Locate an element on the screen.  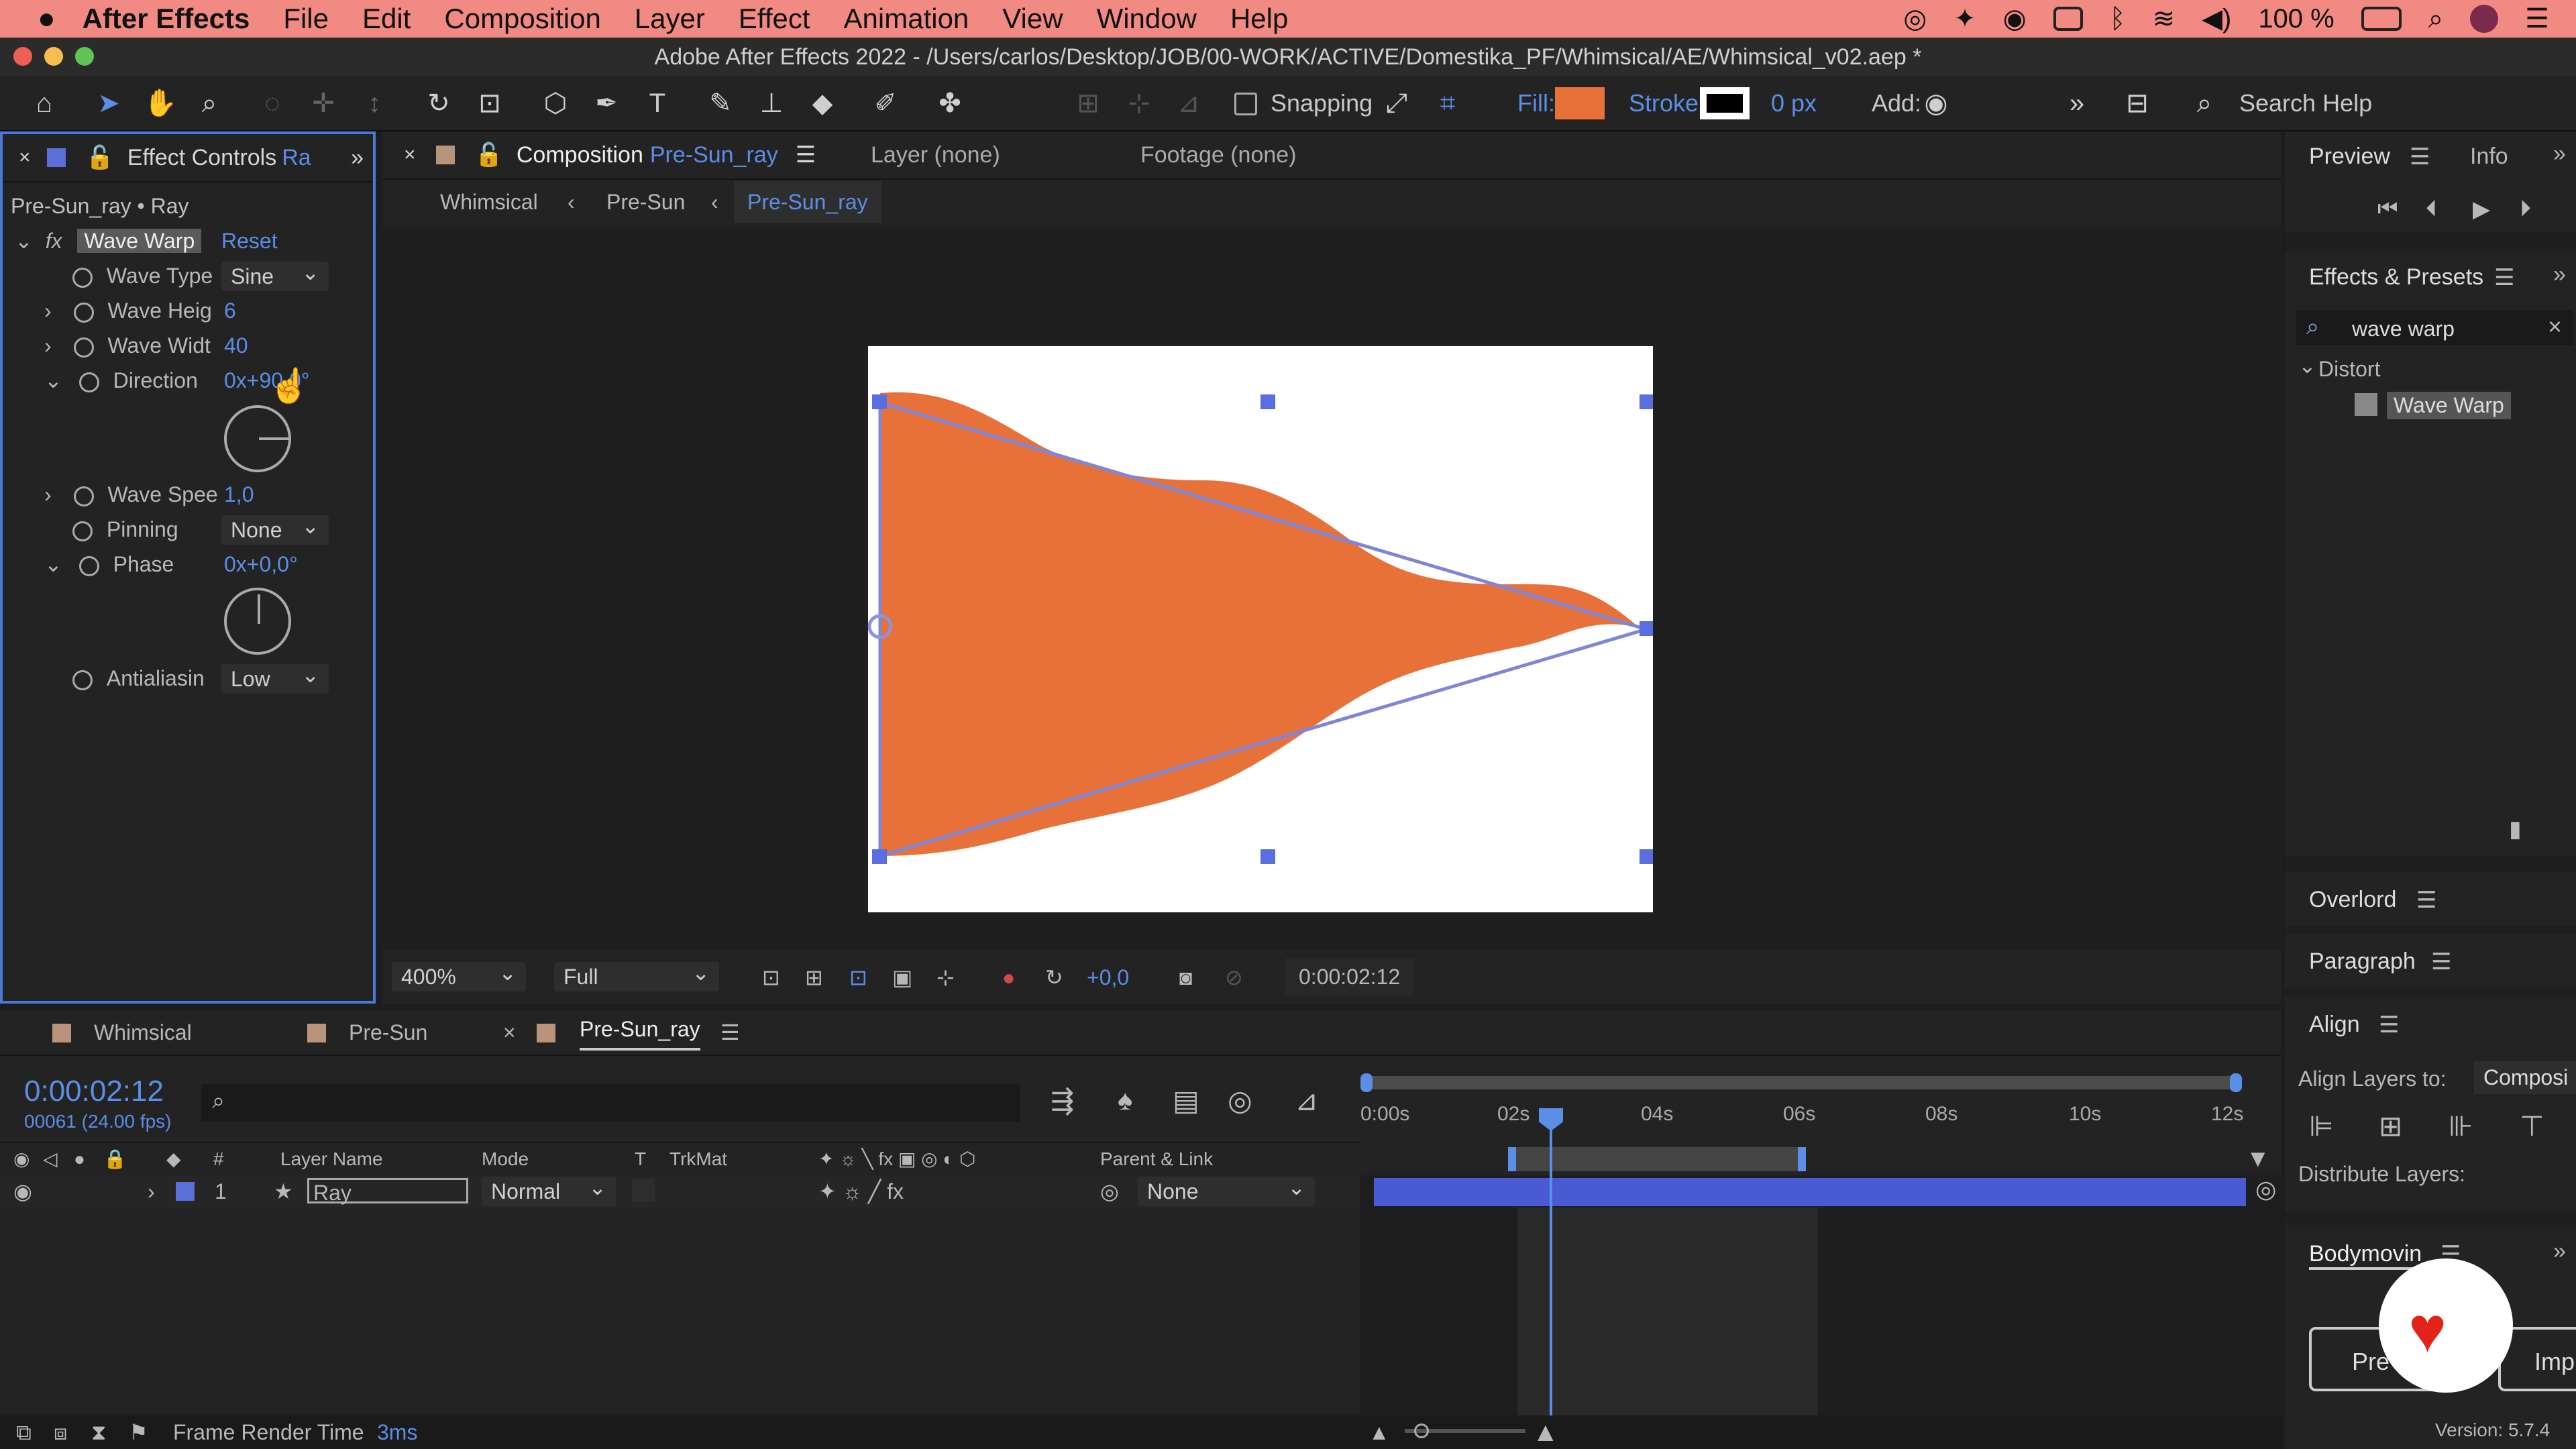
local-axis-icon: ⊞ is located at coordinates (1088, 103).